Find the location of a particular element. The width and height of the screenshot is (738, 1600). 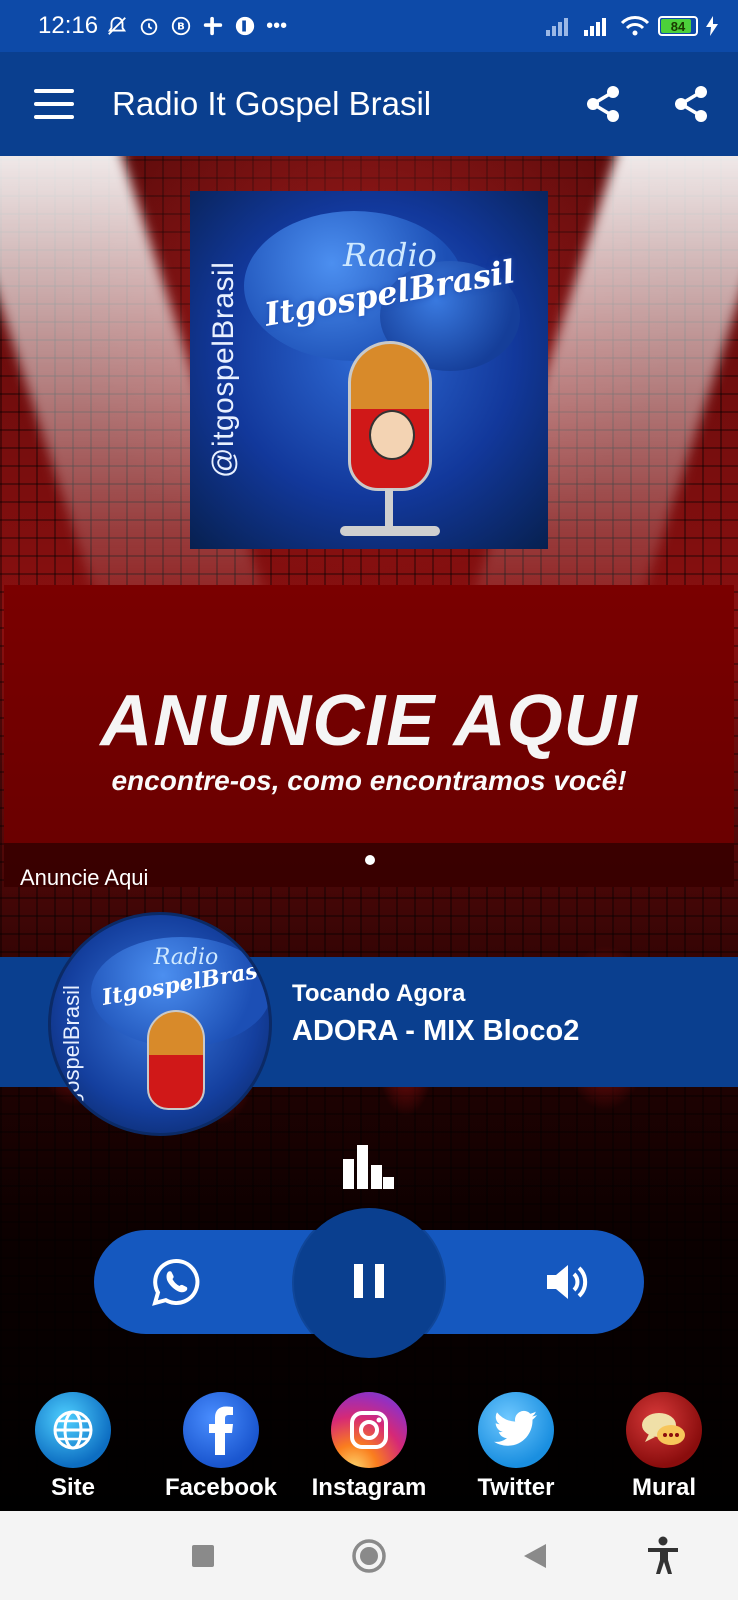

volume-icon is located at coordinates (567, 1282).